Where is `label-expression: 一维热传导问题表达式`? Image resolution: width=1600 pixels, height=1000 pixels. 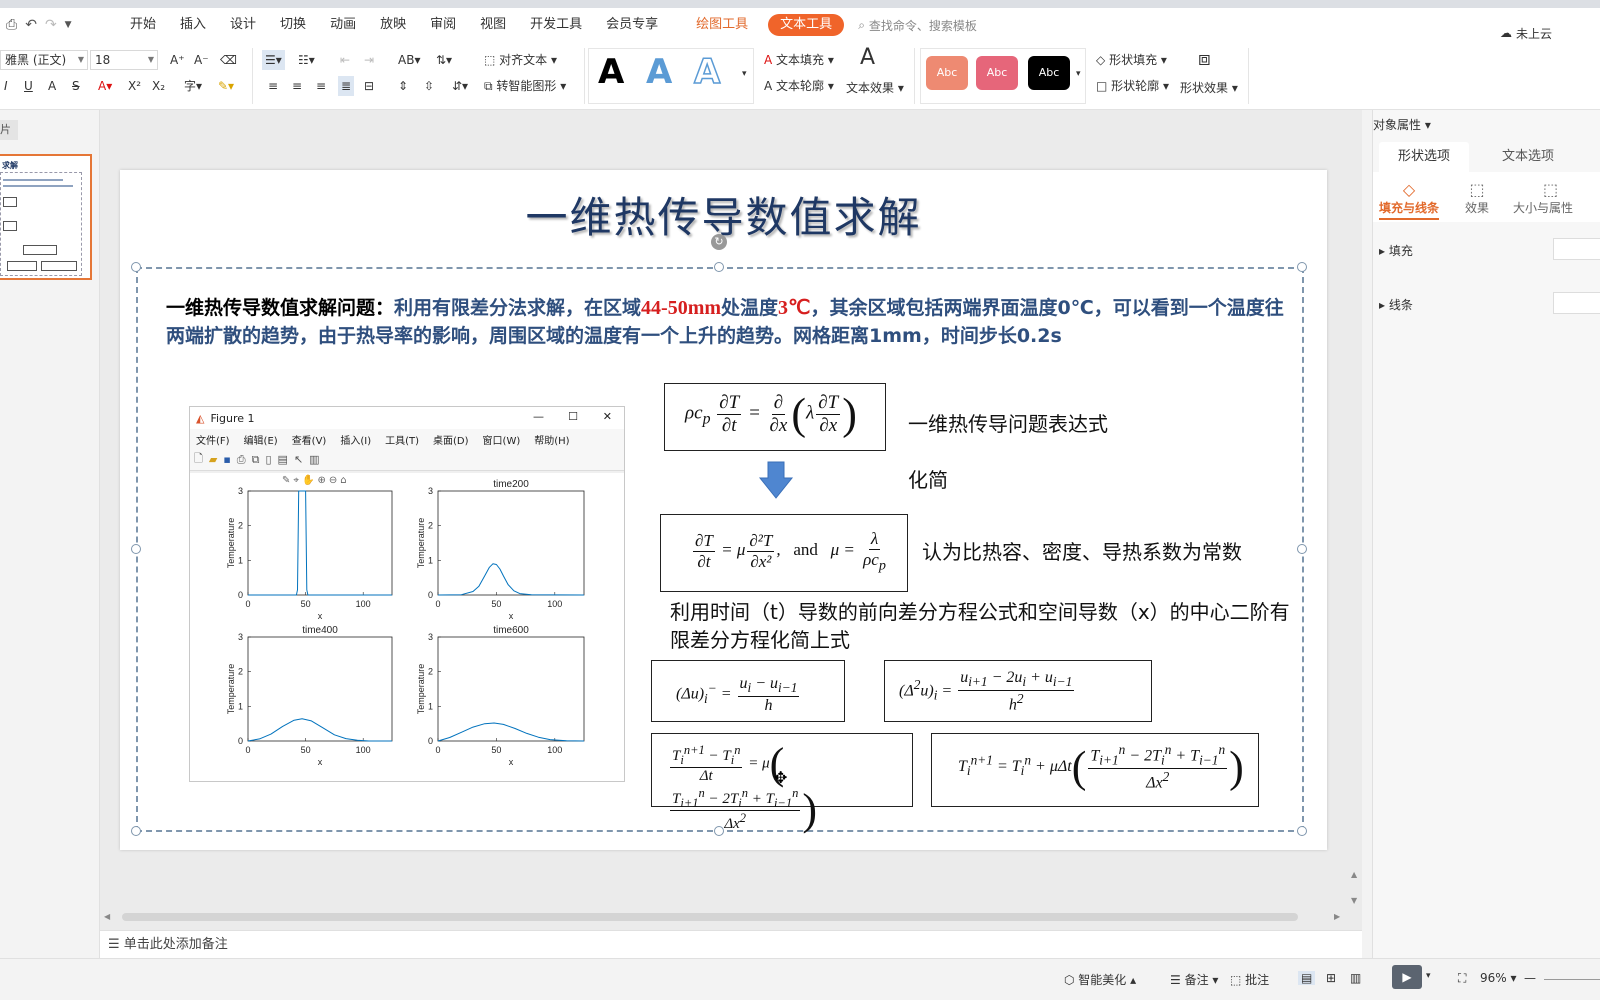
label-expression: 一维热传导问题表达式 is located at coordinates (1008, 422).